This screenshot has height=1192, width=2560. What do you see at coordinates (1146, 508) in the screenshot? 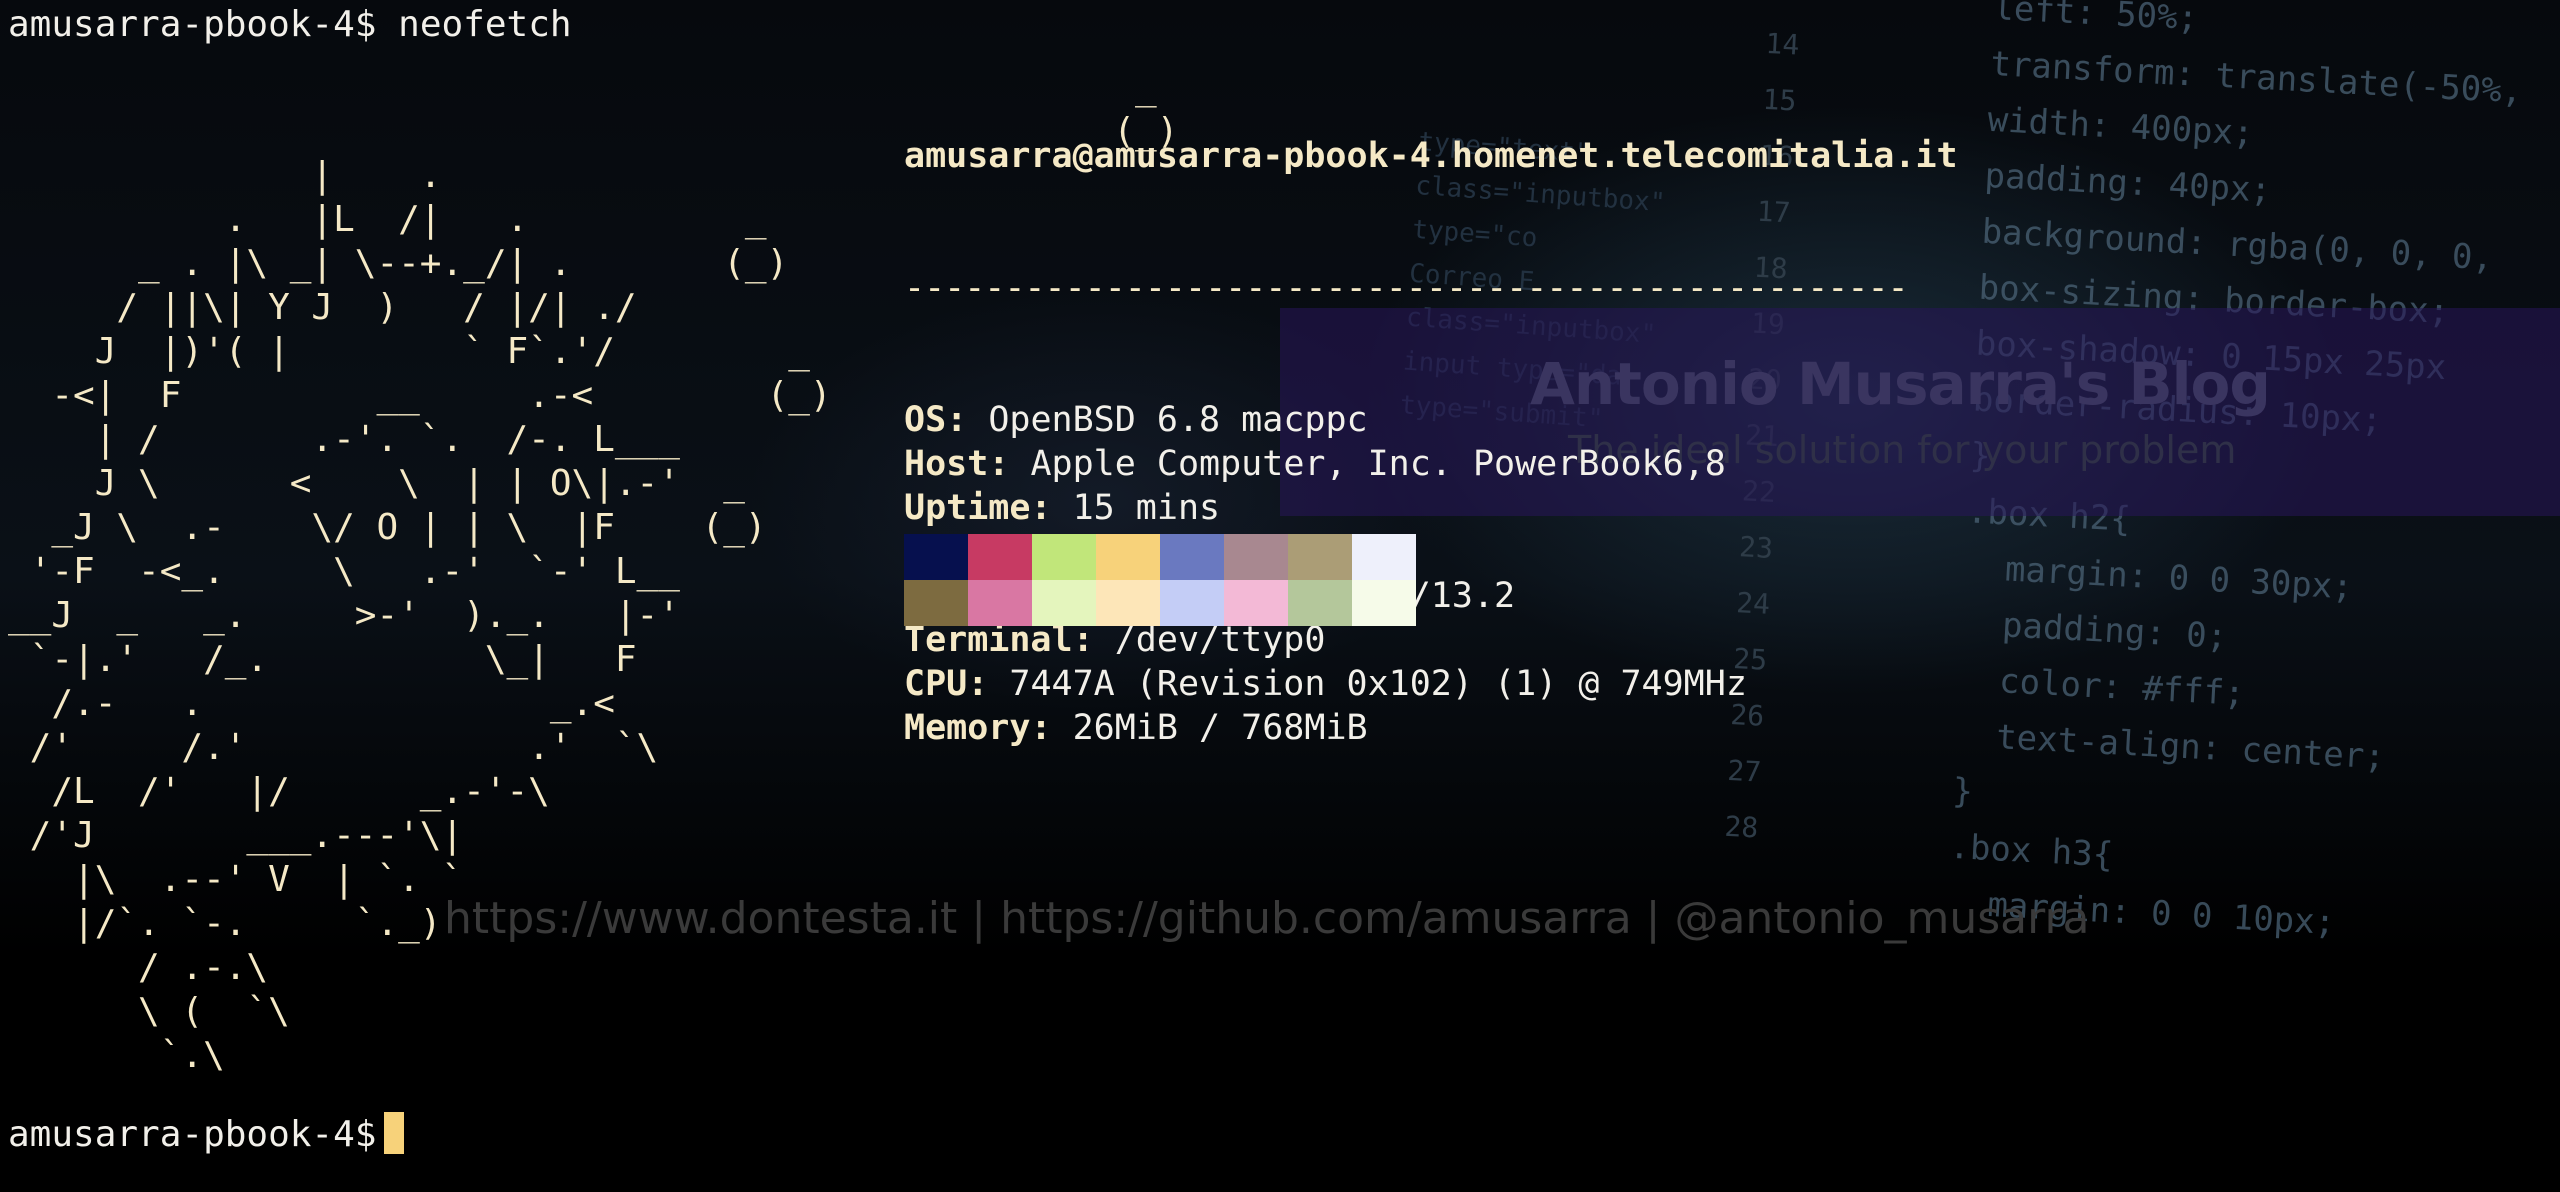
I see `info-value: 15 mins` at bounding box center [1146, 508].